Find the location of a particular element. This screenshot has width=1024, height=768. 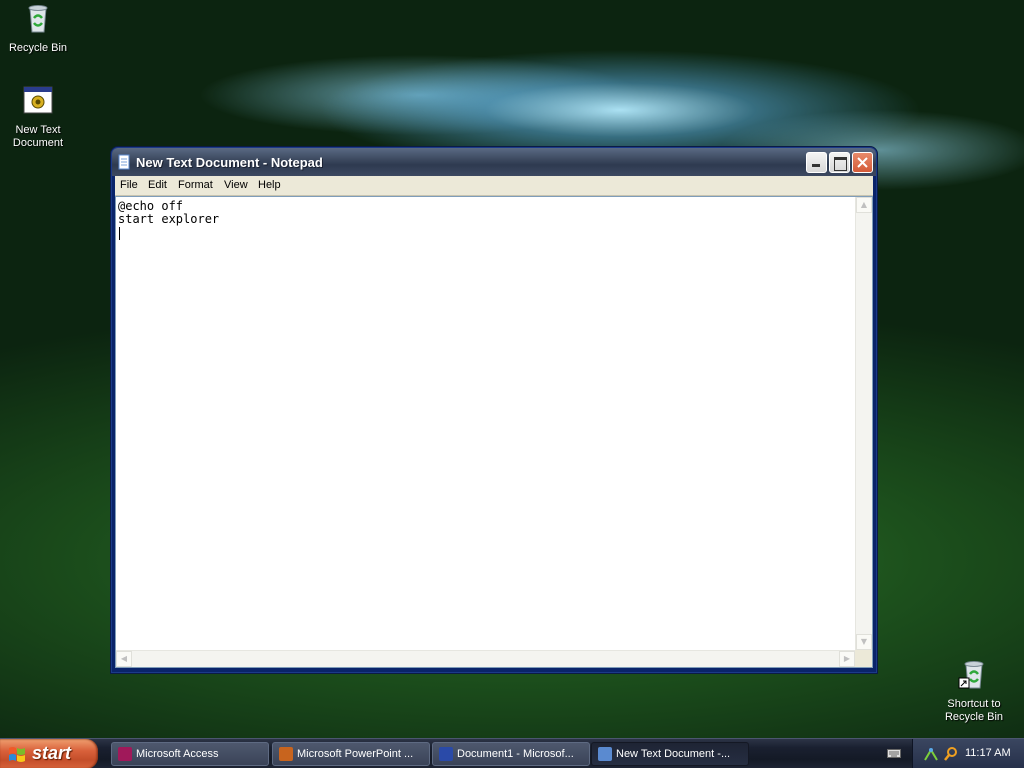

desktop-icon-recycle-bin: Recycle Bin is located at coordinates (38, 28).